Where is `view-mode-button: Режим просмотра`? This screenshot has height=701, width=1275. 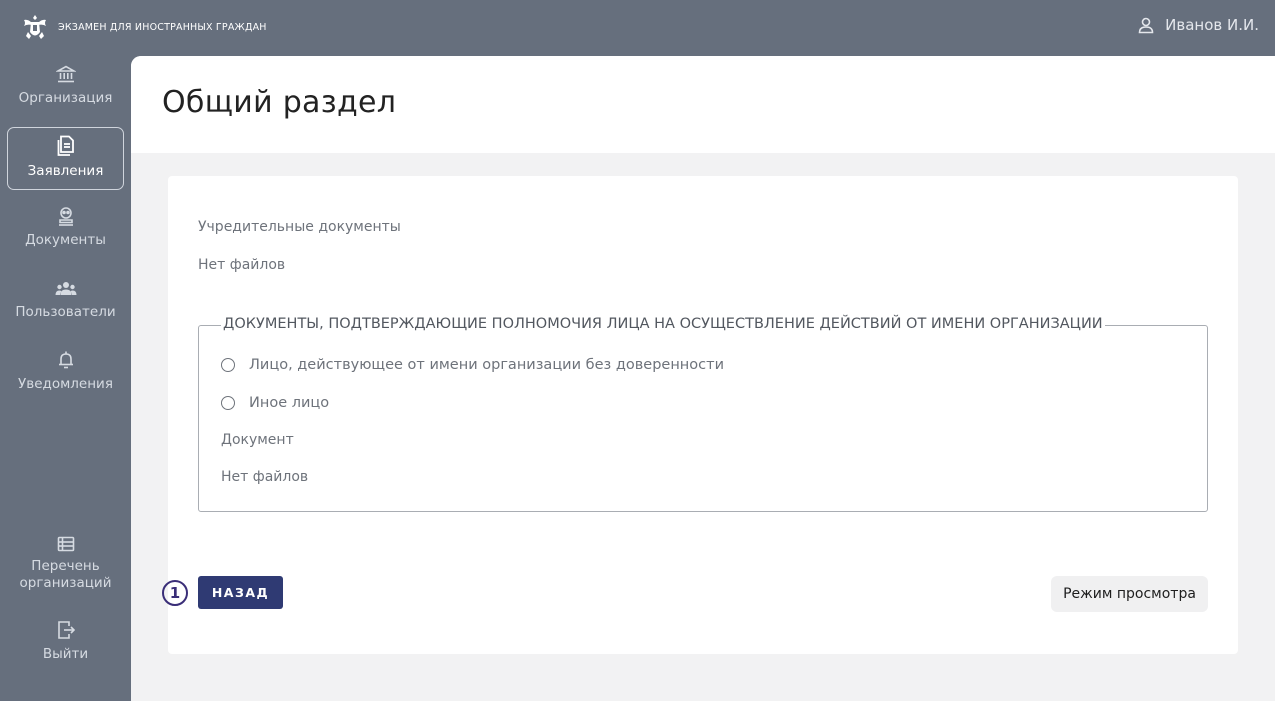
view-mode-button: Режим просмотра is located at coordinates (1129, 594).